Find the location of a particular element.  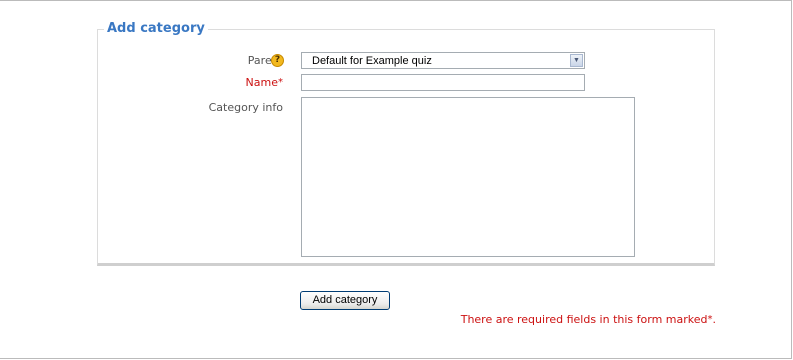

fieldset-legend: Add category is located at coordinates (156, 29).